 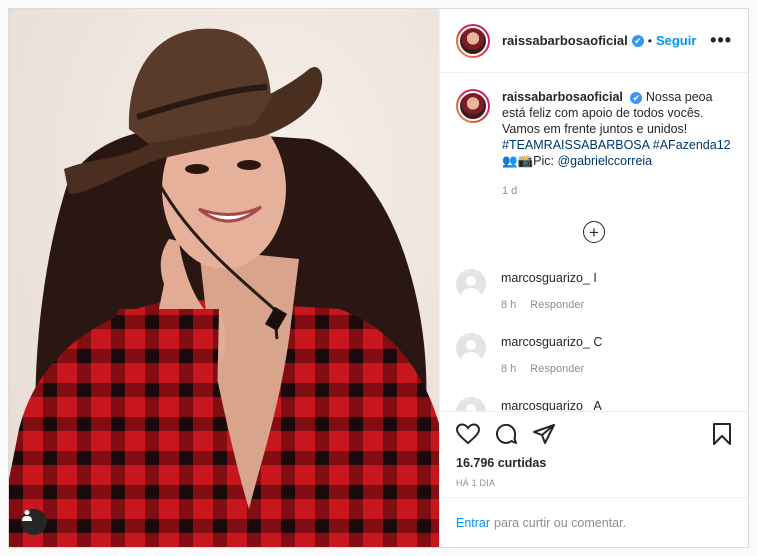 What do you see at coordinates (637, 40) in the screenshot?
I see `verified-badge-icon: ✔` at bounding box center [637, 40].